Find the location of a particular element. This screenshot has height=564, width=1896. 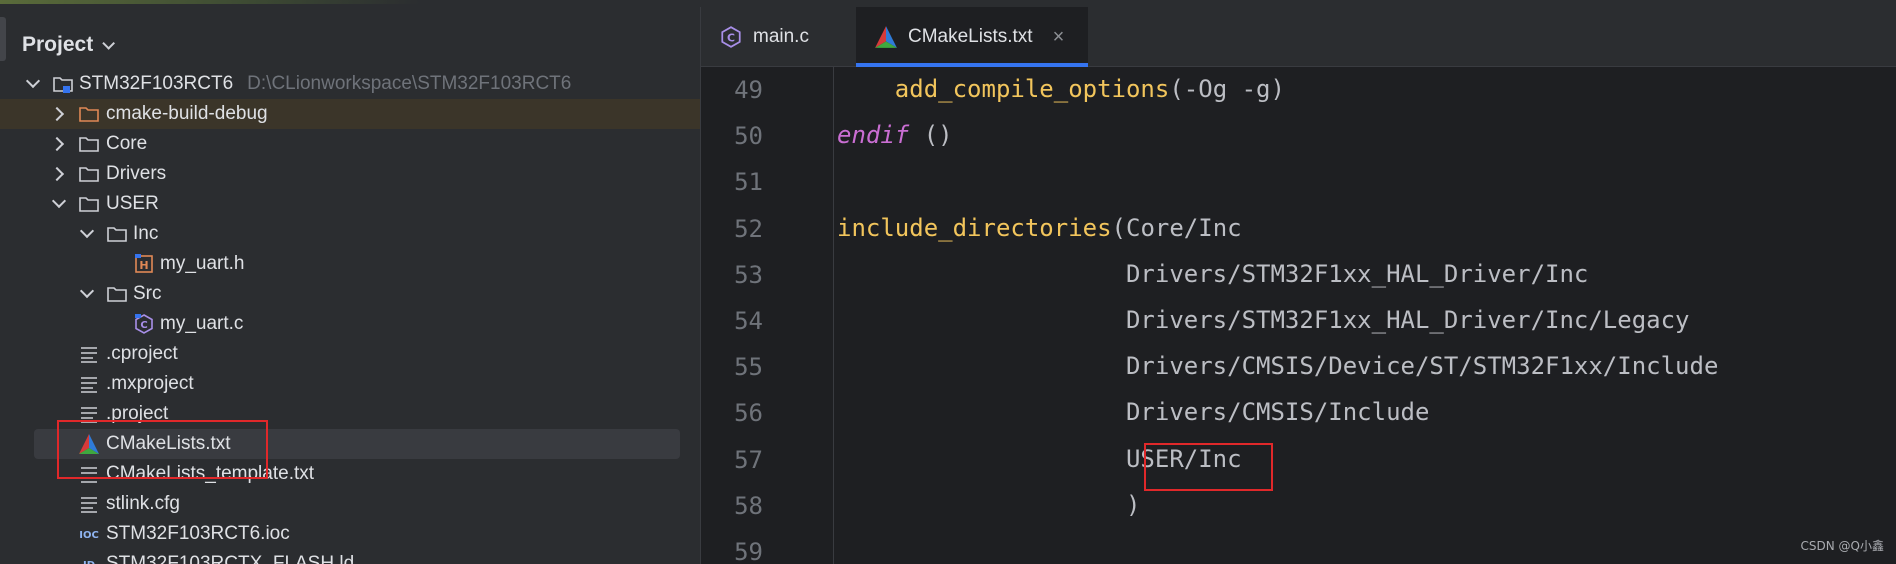

tree-item-label: Src is located at coordinates (147, 293).